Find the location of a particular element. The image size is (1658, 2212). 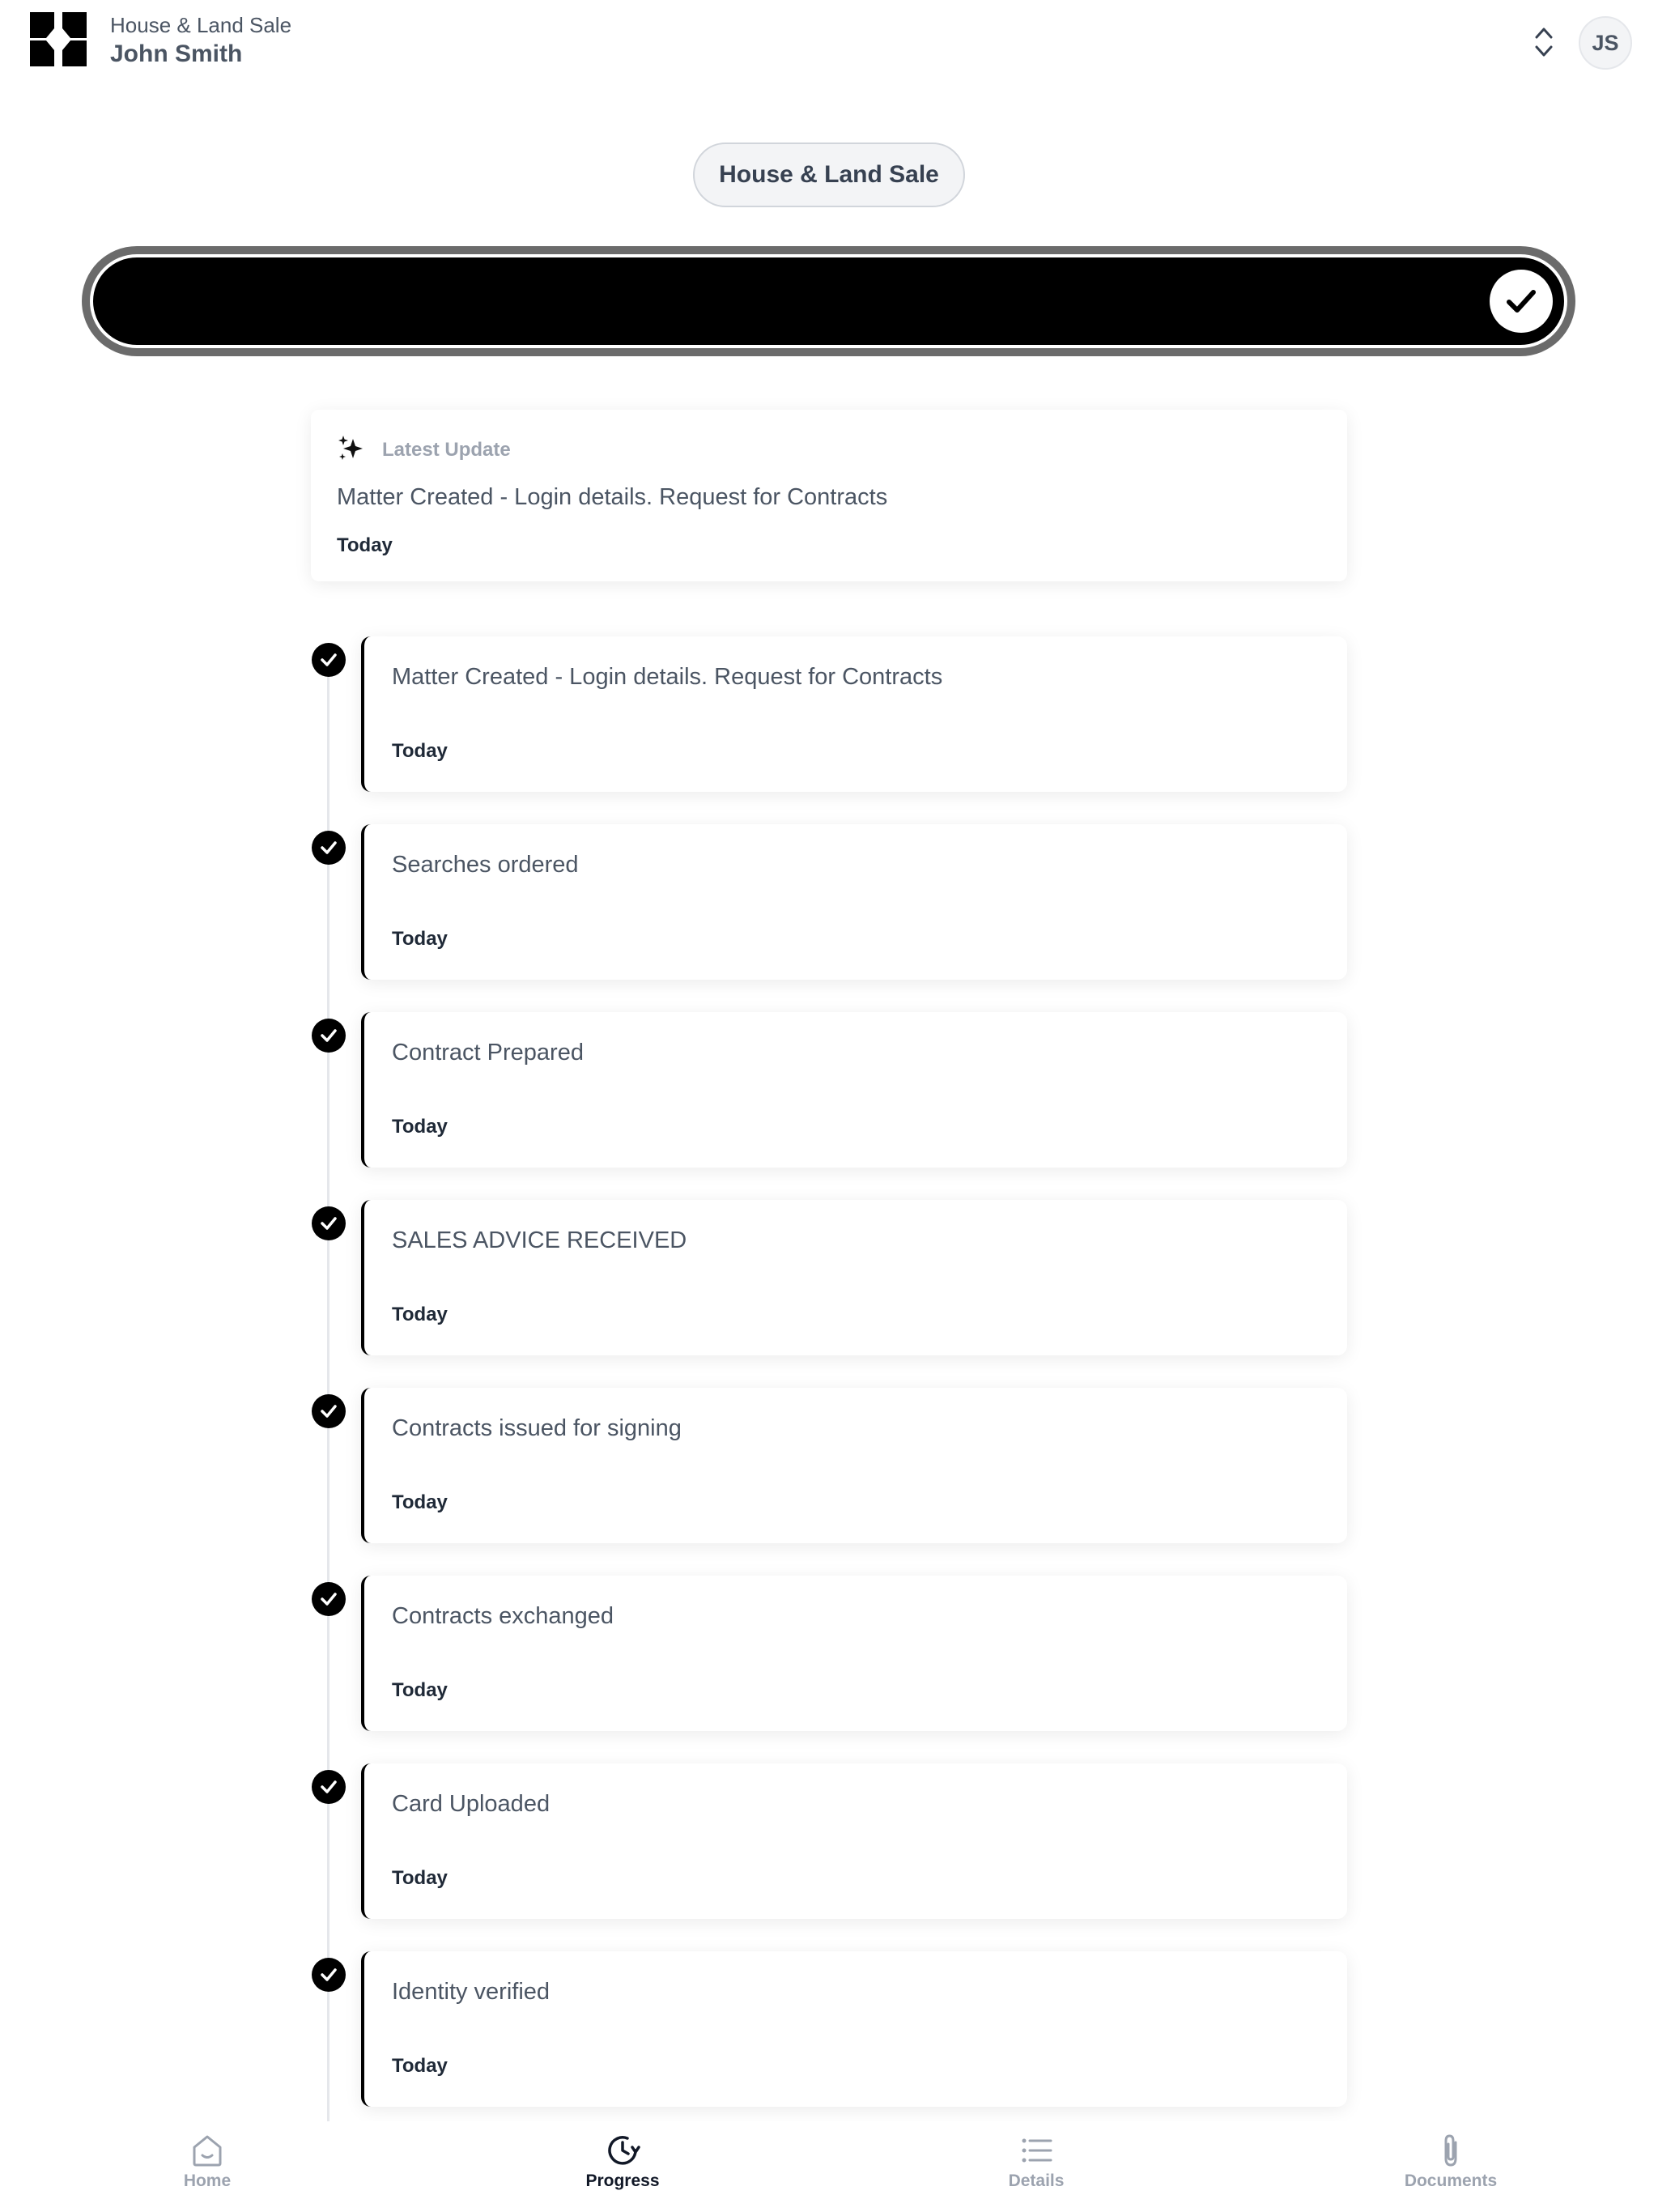

timeline-line is located at coordinates (328, 1389).